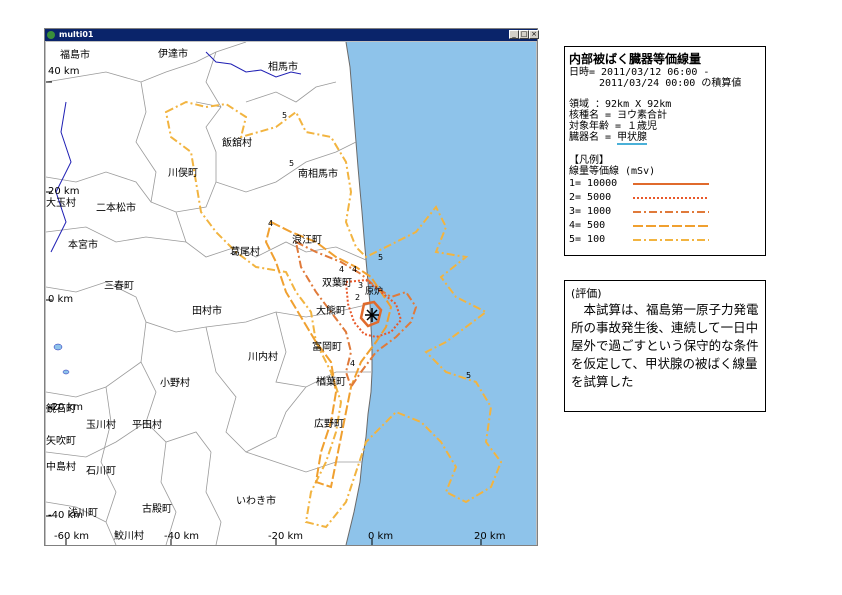 The image size is (842, 595). What do you see at coordinates (632, 138) in the screenshot?
I see `legend-organ-value: 甲状腺` at bounding box center [632, 138].